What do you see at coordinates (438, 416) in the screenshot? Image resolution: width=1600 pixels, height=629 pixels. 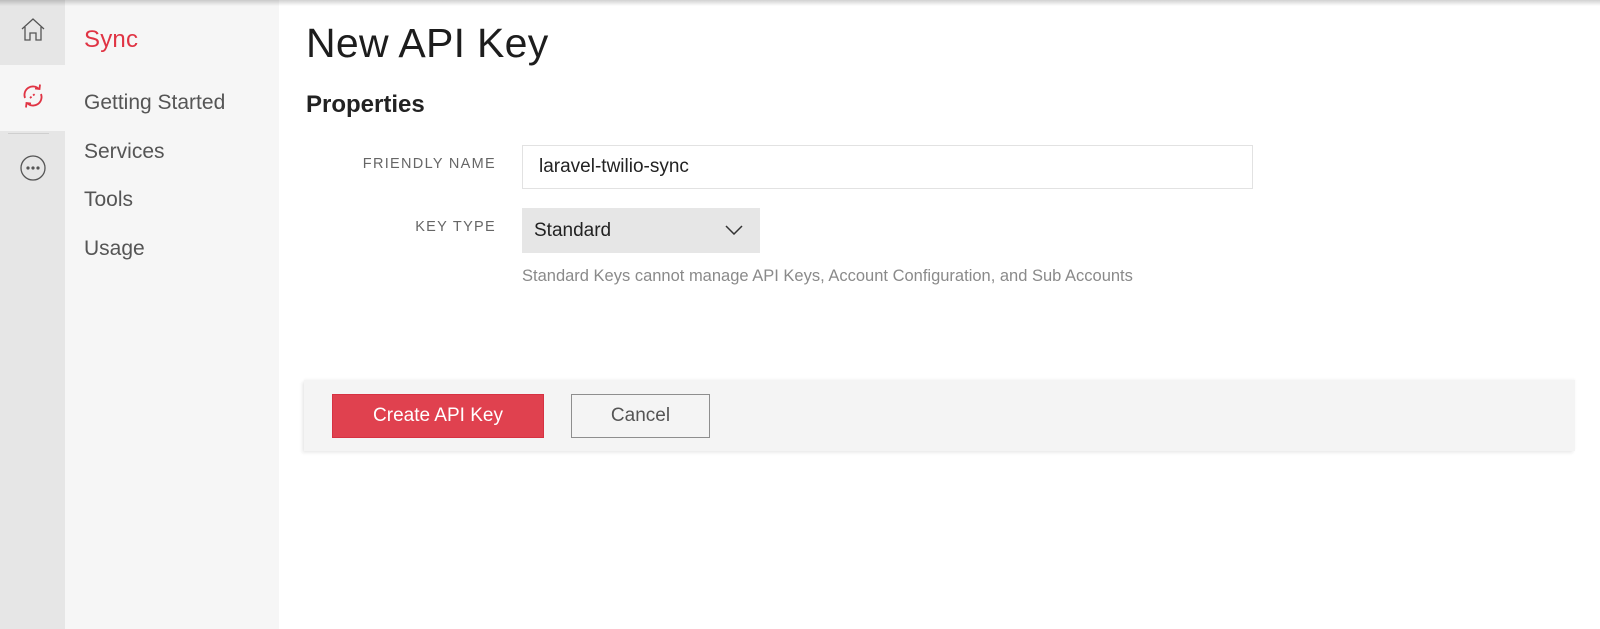 I see `create-api-key-button: Create API Key` at bounding box center [438, 416].